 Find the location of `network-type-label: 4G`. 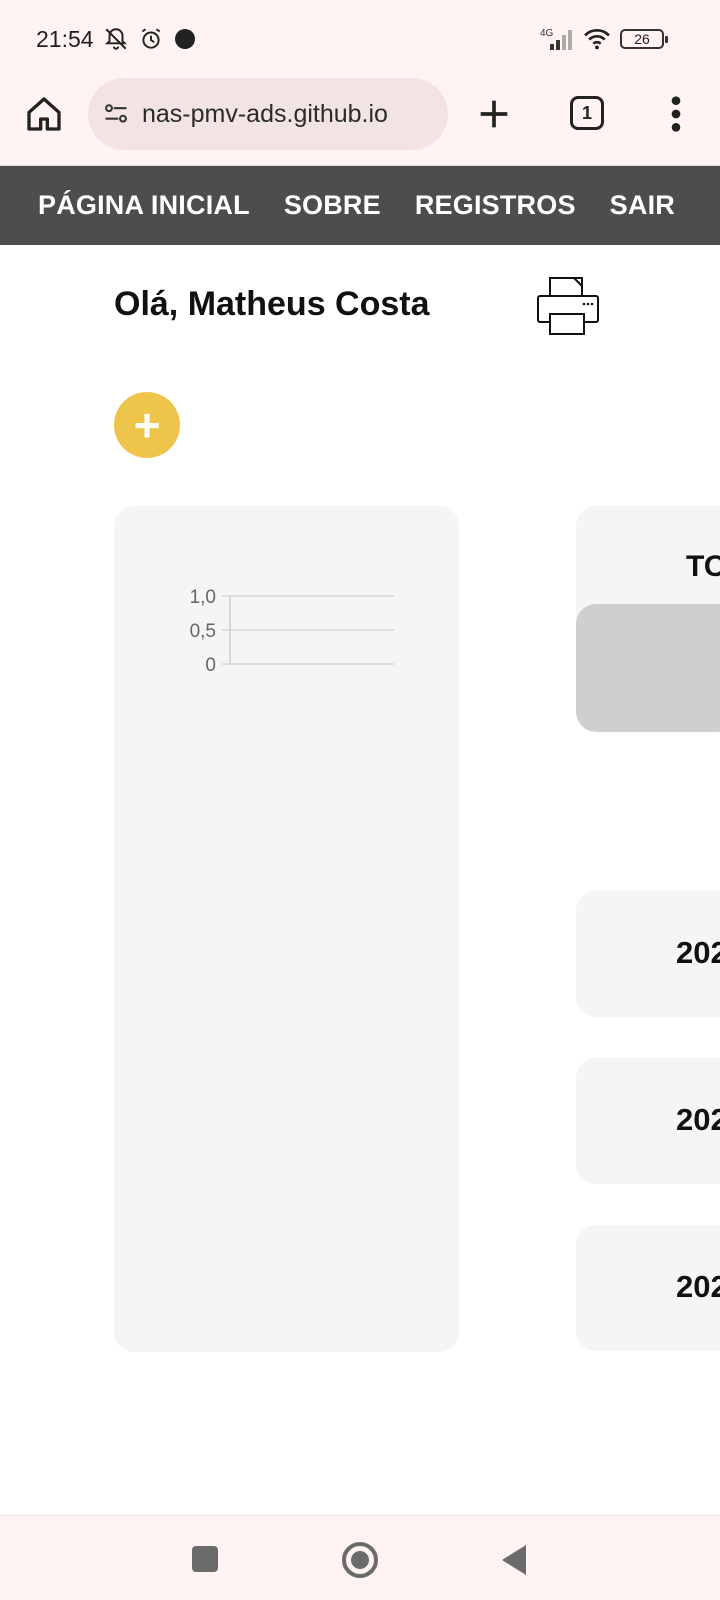

network-type-label: 4G is located at coordinates (547, 33).